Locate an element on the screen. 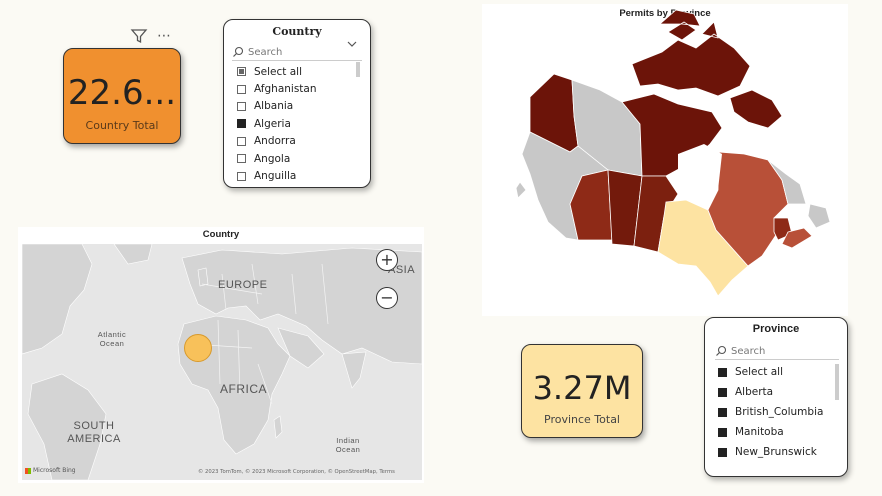  label-atlantic-ocean: Atlantic Ocean is located at coordinates (112, 339).